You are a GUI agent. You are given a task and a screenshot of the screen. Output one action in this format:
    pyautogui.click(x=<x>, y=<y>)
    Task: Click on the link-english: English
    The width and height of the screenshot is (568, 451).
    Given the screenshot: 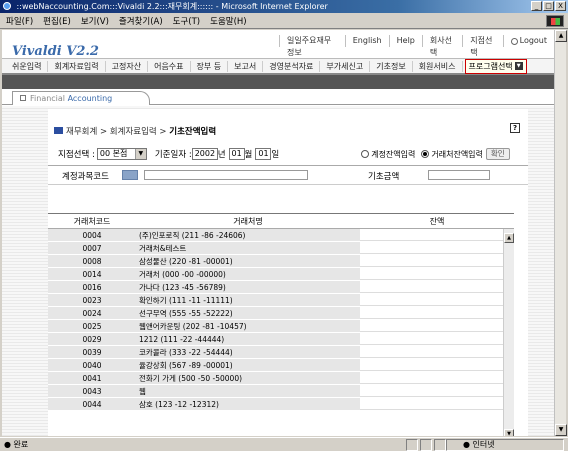 What is the action you would take?
    pyautogui.click(x=366, y=41)
    